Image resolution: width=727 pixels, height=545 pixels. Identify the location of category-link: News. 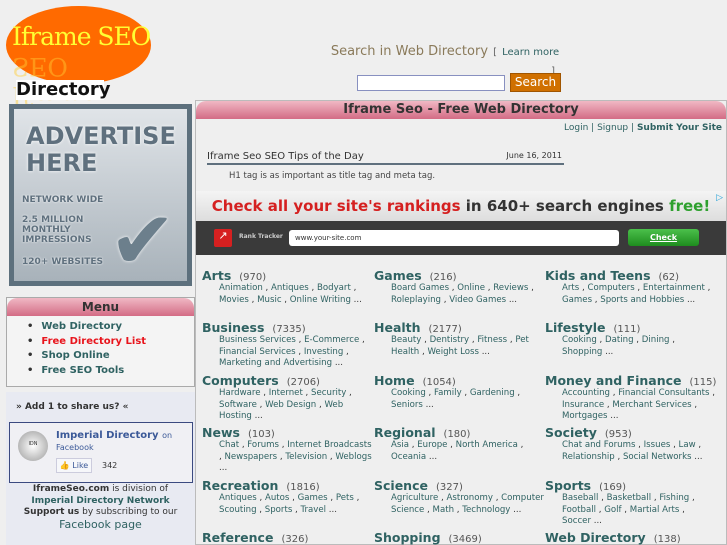
(221, 432).